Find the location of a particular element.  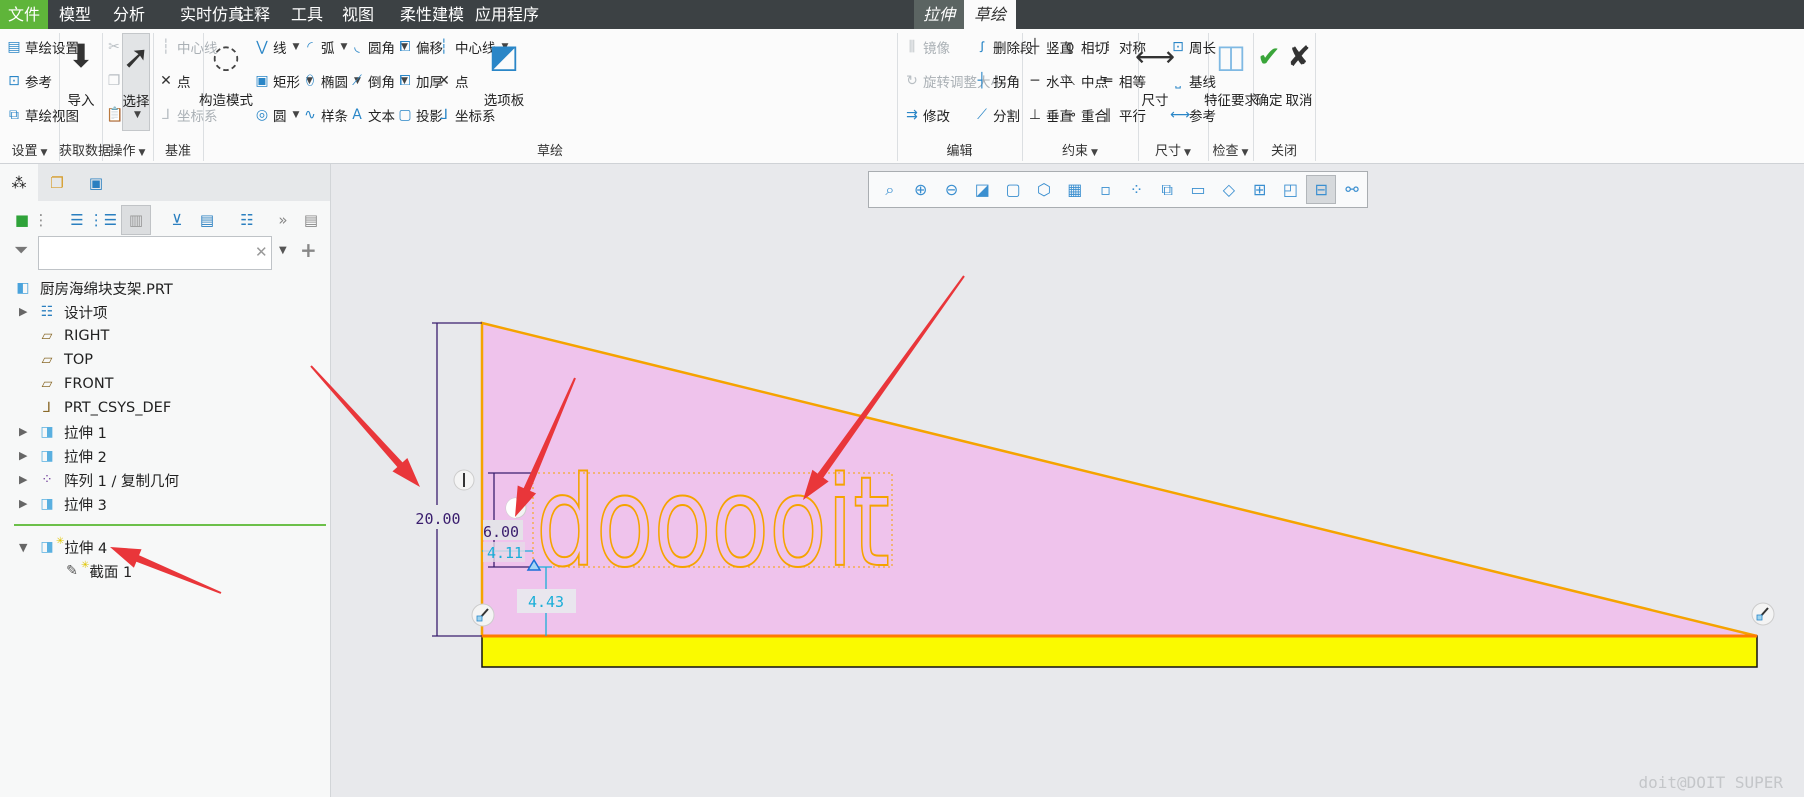

menu-tab-0: 文件 is located at coordinates (24, 14).